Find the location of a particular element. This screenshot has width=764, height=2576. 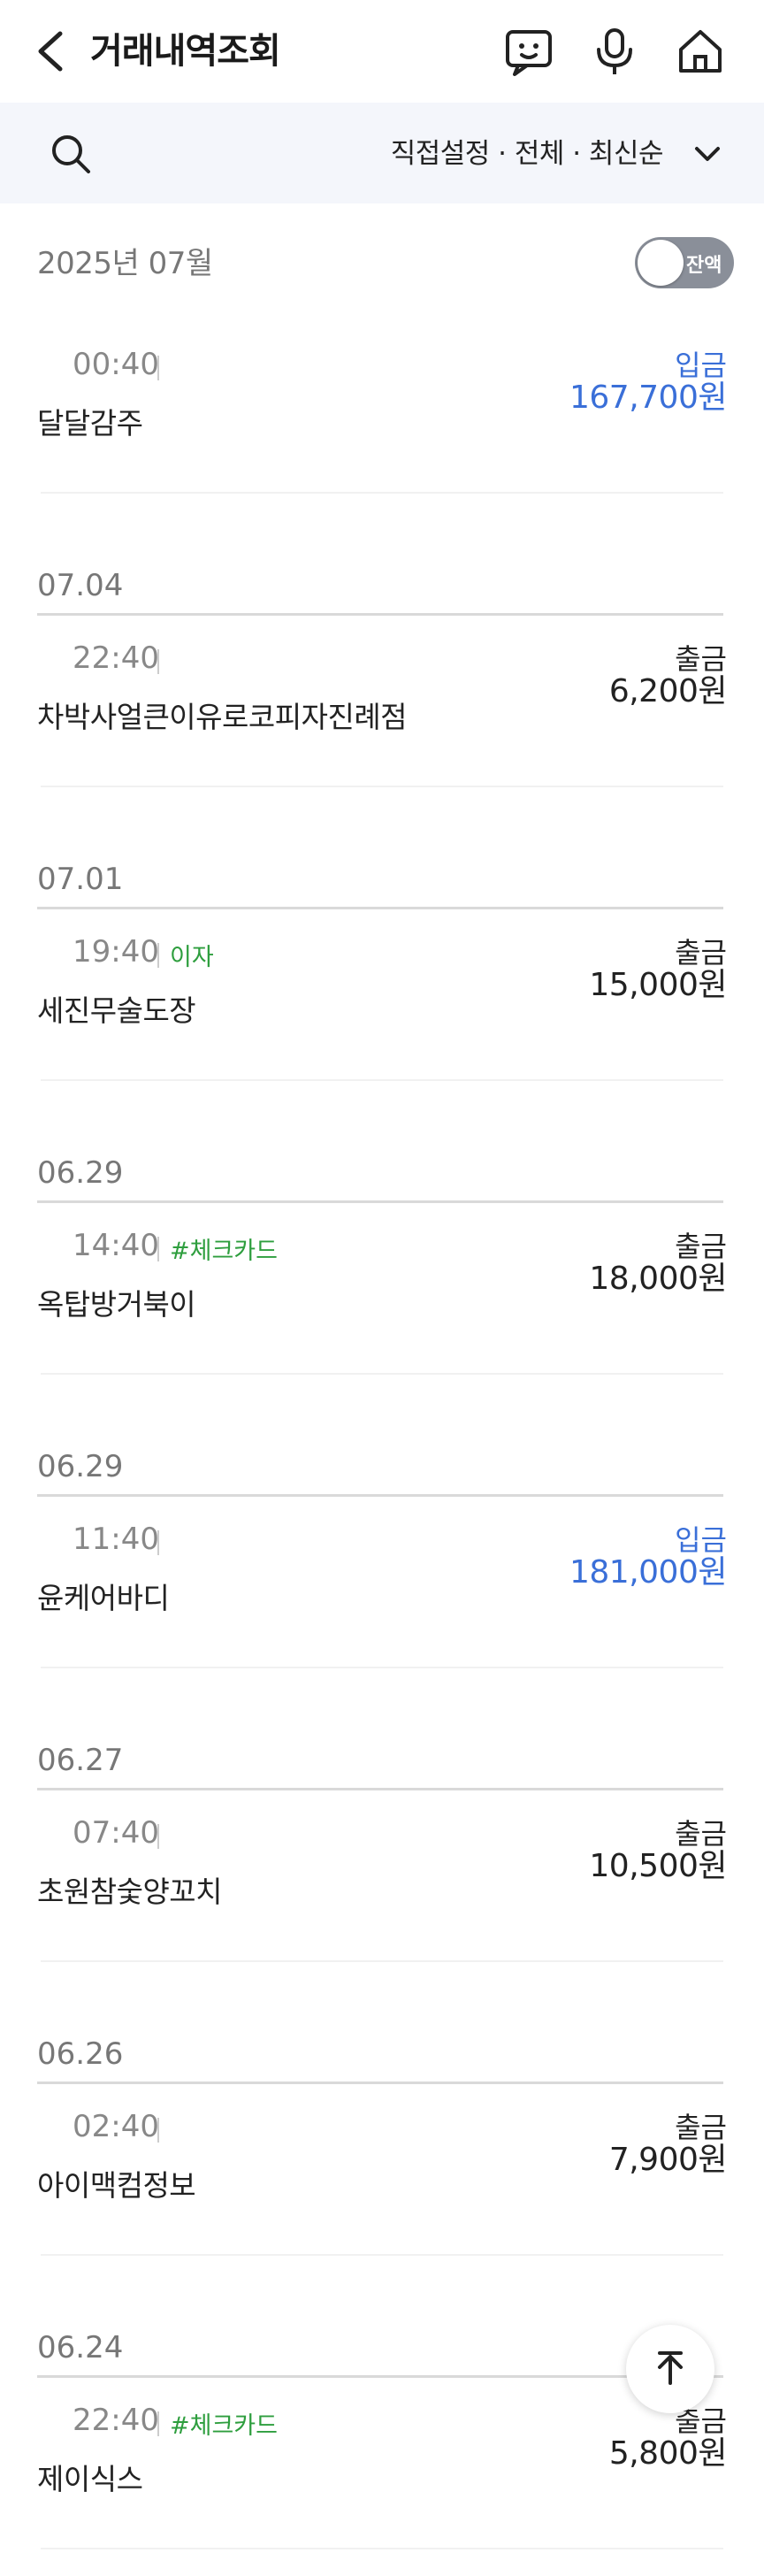

transaction-row: 14:40 #체크카드 옥탑방거북이 출금 18,000원 is located at coordinates (382, 1302).